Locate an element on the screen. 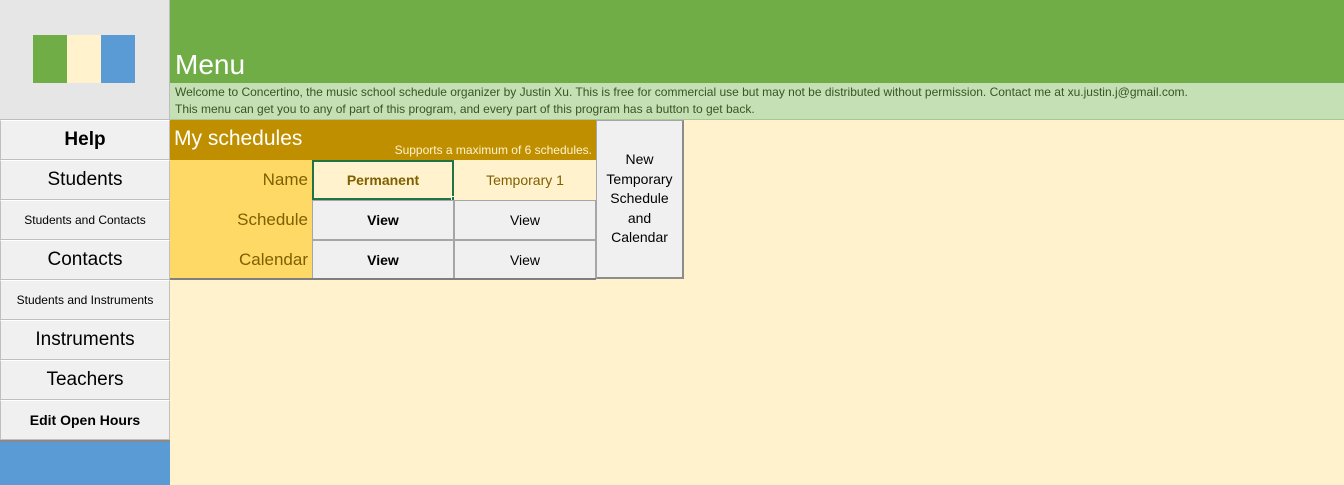 The height and width of the screenshot is (485, 1344). page-title: Menu is located at coordinates (210, 64).